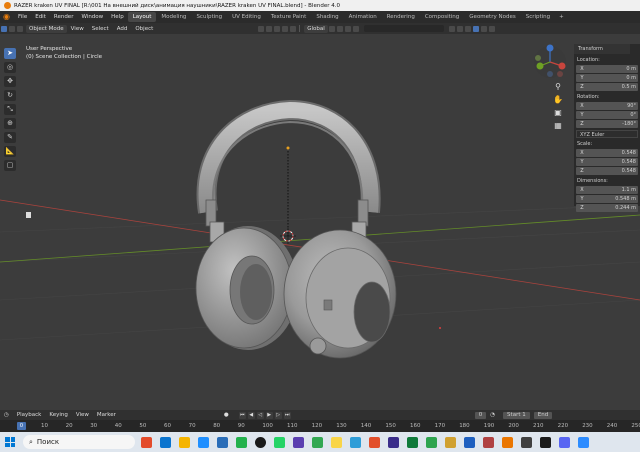  I want to click on select-mode-icon, so click(12, 28).